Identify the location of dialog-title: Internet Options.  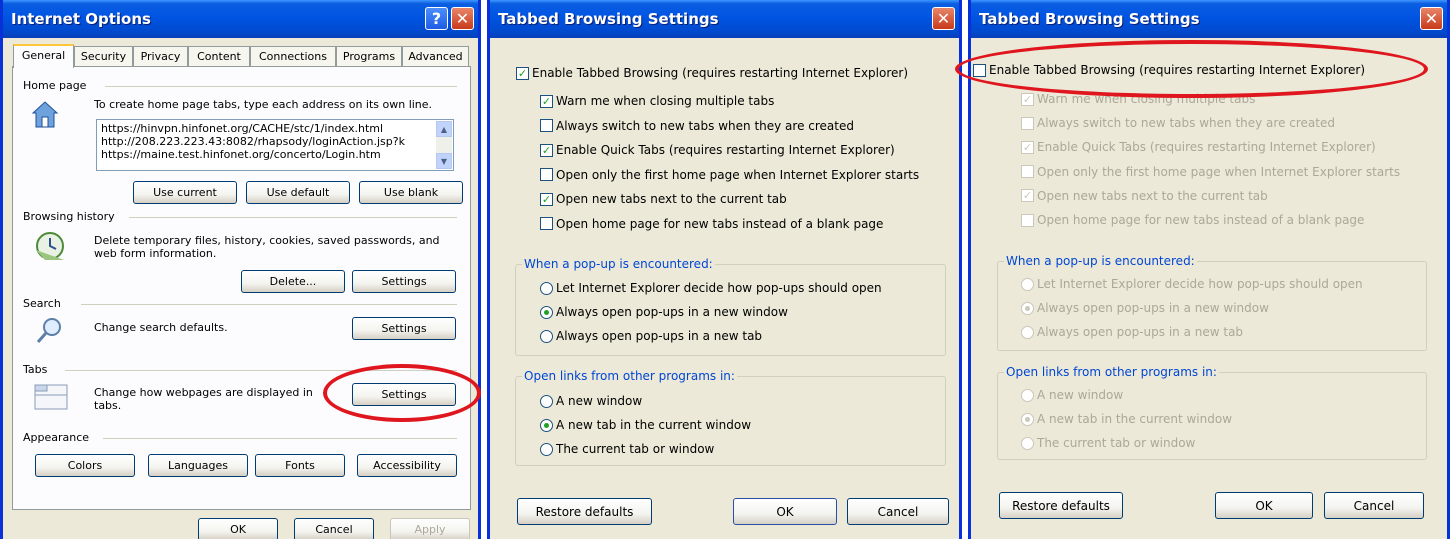
(81, 19).